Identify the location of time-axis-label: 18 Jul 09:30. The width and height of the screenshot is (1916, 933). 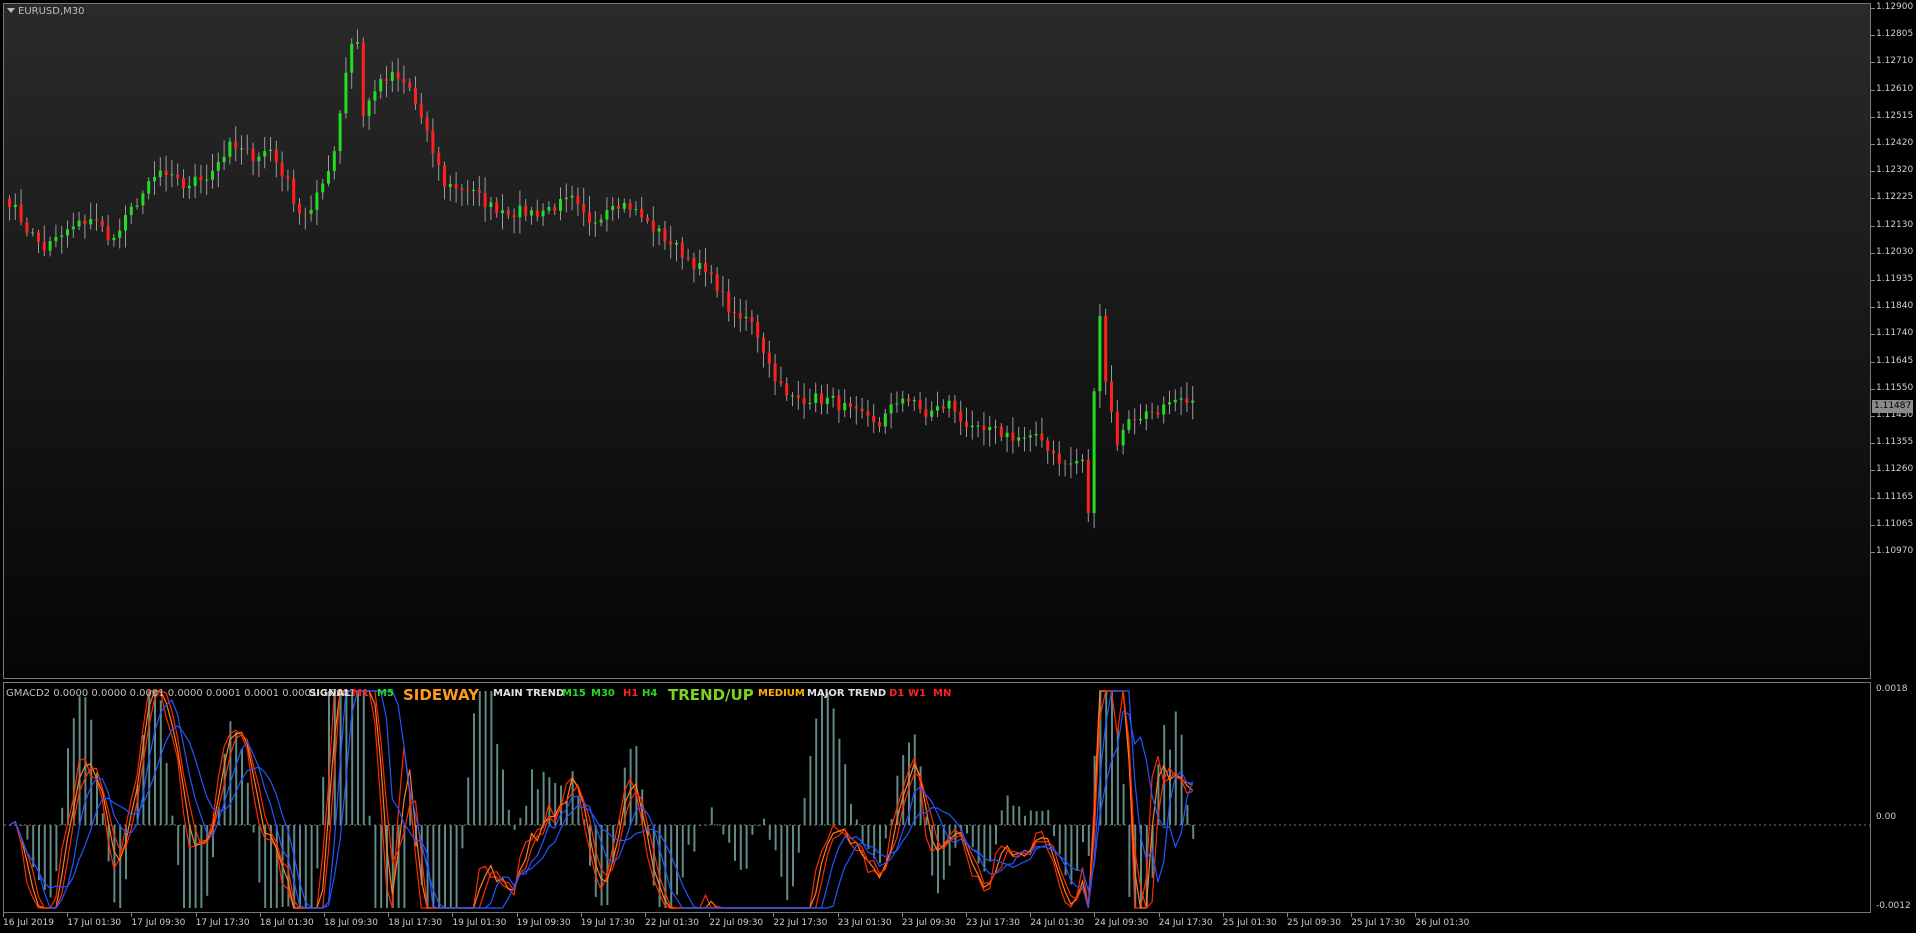
(351, 923).